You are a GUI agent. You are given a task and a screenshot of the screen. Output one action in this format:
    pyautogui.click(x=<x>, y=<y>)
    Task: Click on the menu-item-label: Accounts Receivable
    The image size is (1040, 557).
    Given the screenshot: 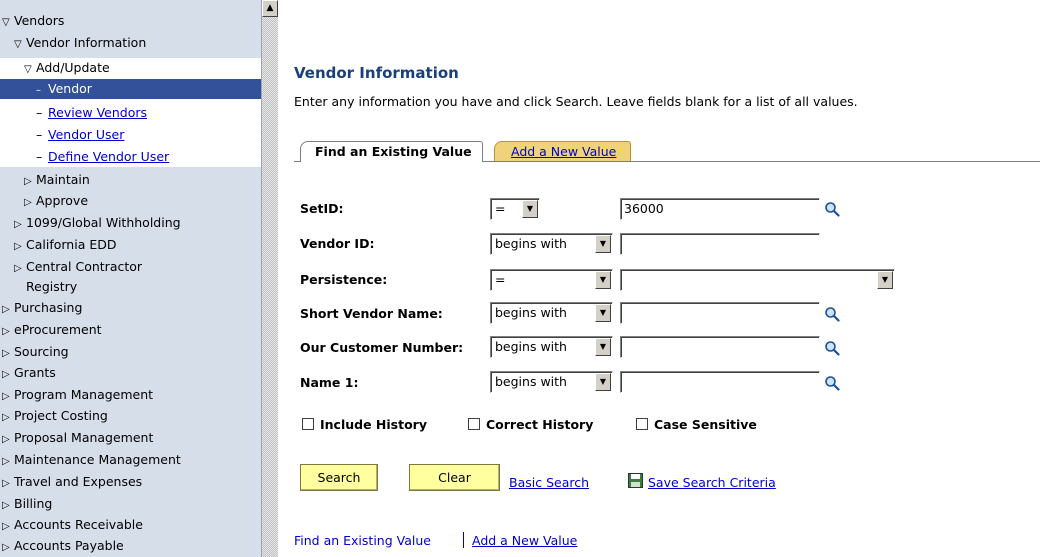 What is the action you would take?
    pyautogui.click(x=78, y=524)
    